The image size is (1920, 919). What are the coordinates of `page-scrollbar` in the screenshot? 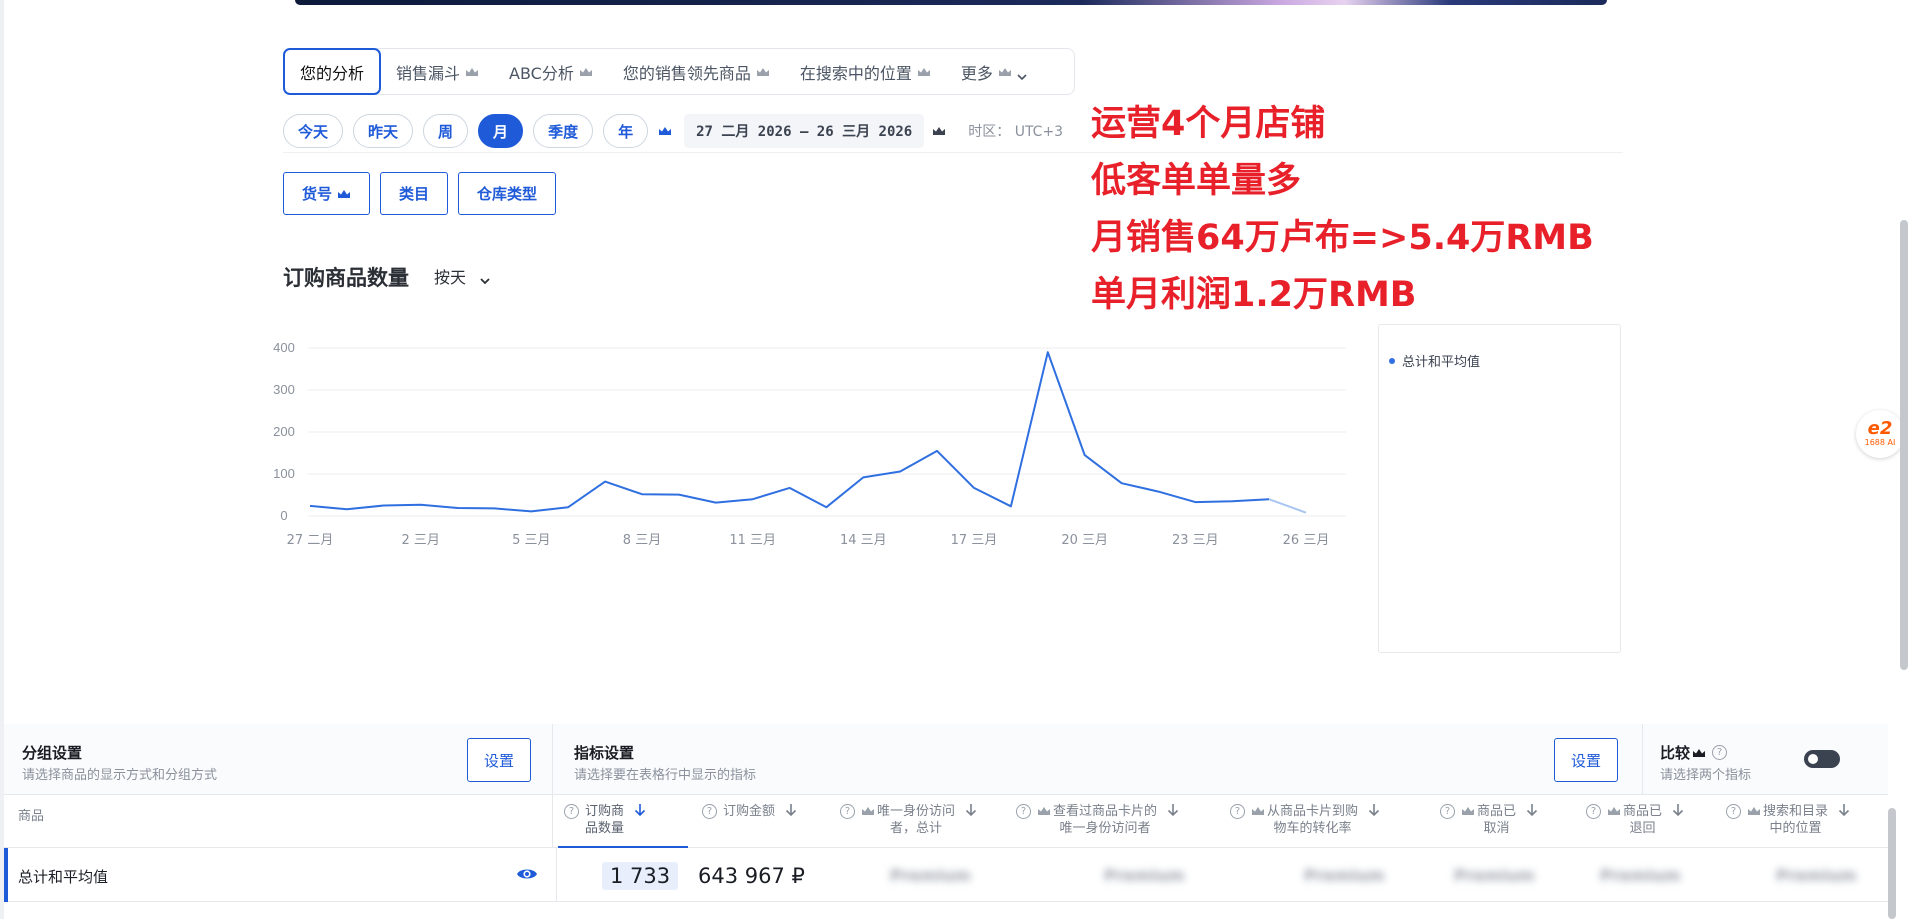 It's located at (1904, 445).